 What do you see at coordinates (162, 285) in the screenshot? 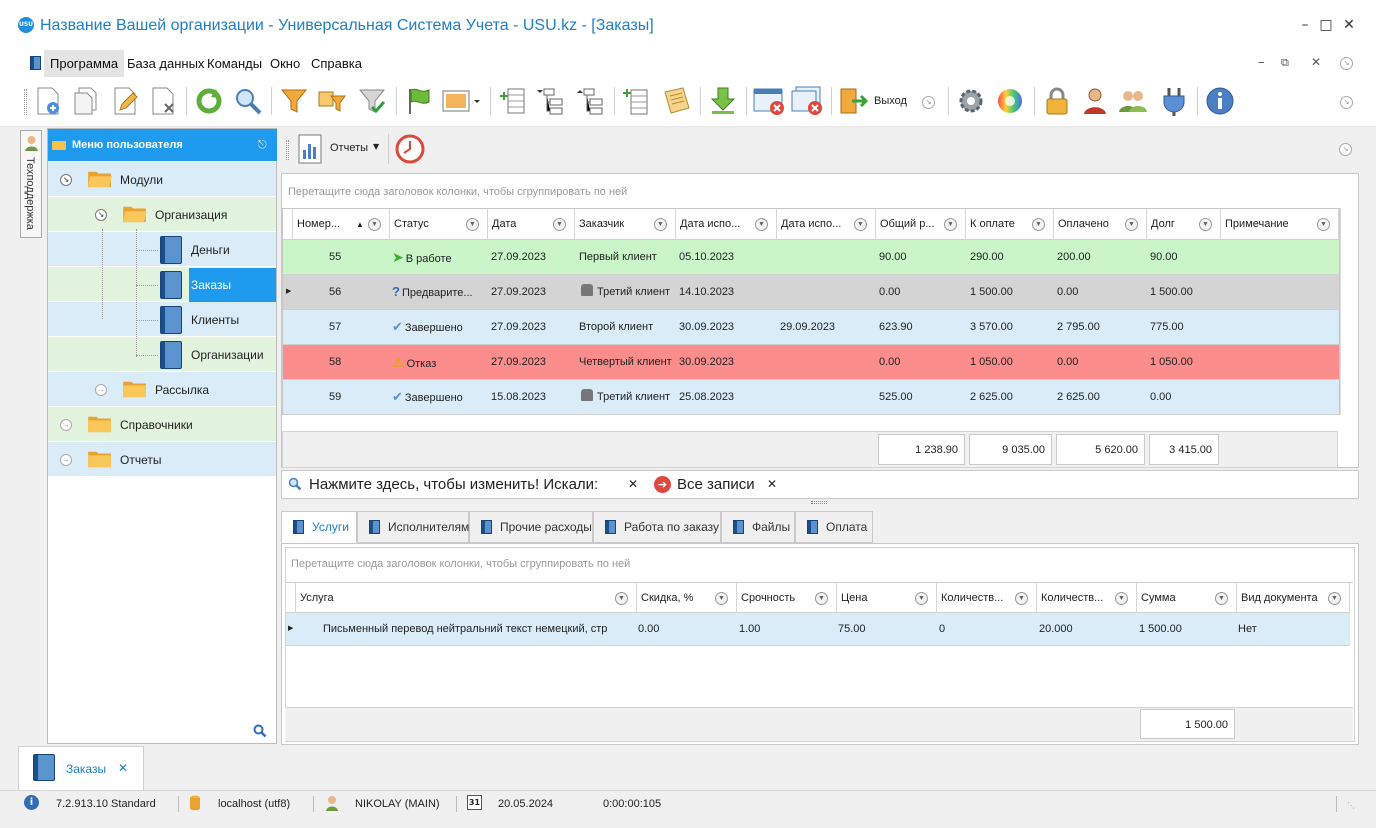
I see `tree-item-orders: Заказы` at bounding box center [162, 285].